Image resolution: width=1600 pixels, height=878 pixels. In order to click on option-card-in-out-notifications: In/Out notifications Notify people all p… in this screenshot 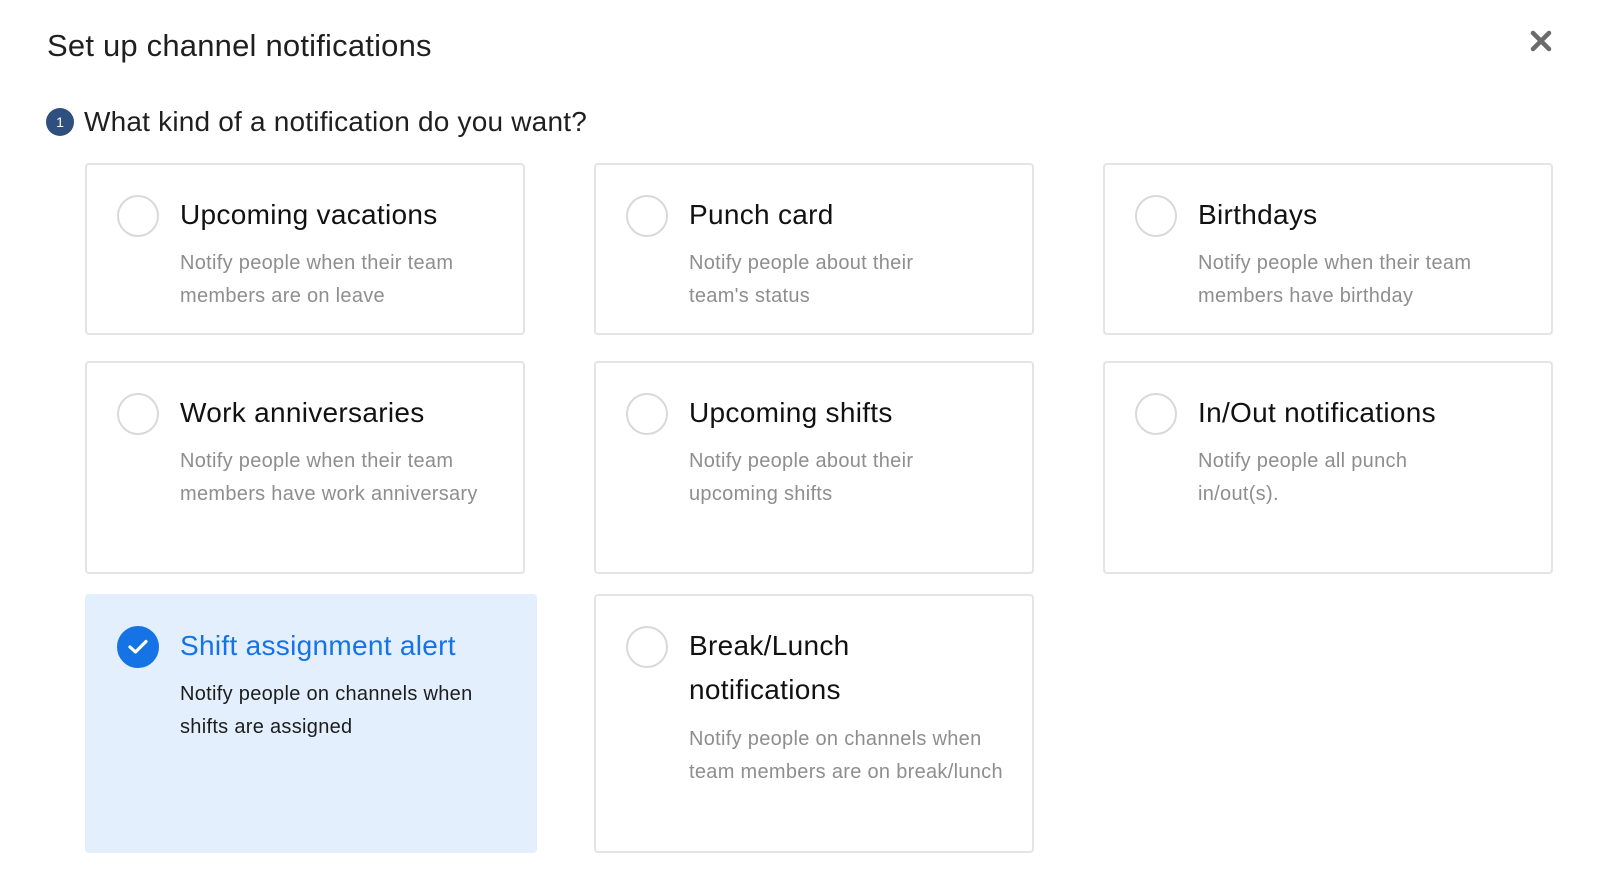, I will do `click(1328, 467)`.